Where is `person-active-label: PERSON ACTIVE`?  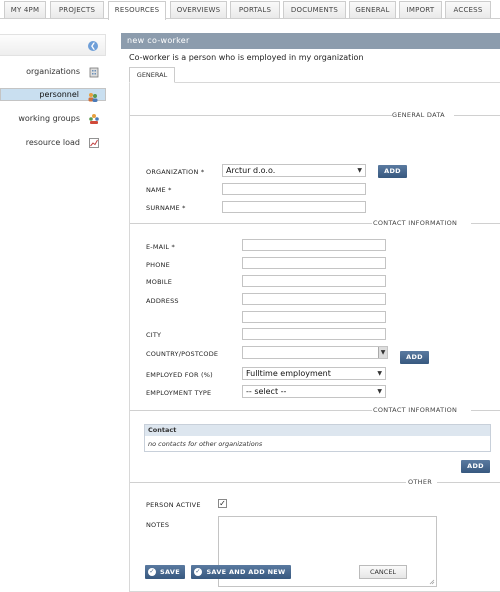
person-active-label: PERSON ACTIVE is located at coordinates (173, 505).